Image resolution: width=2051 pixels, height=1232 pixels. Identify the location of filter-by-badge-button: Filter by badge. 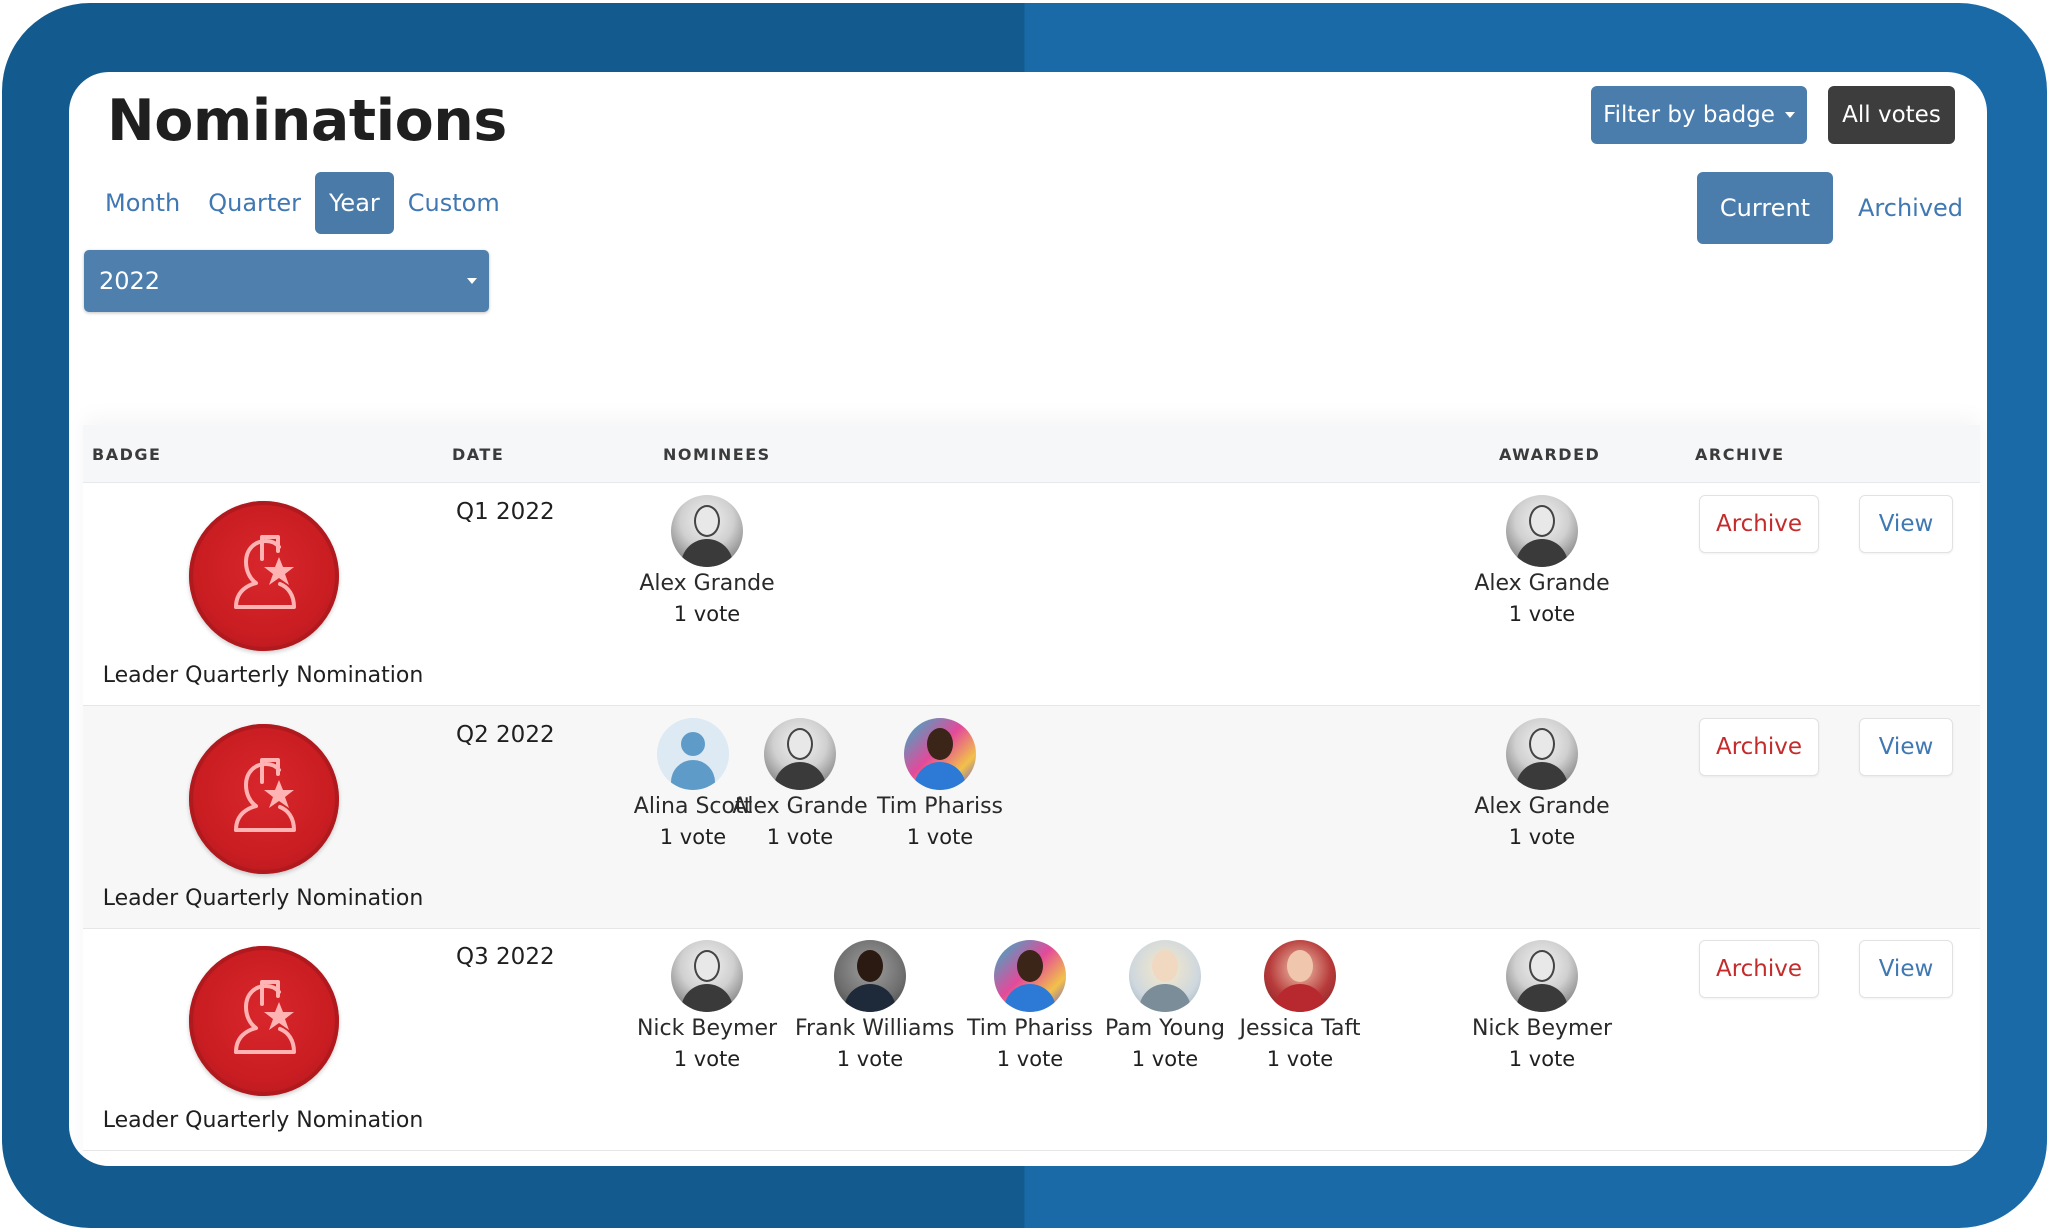
(1699, 115).